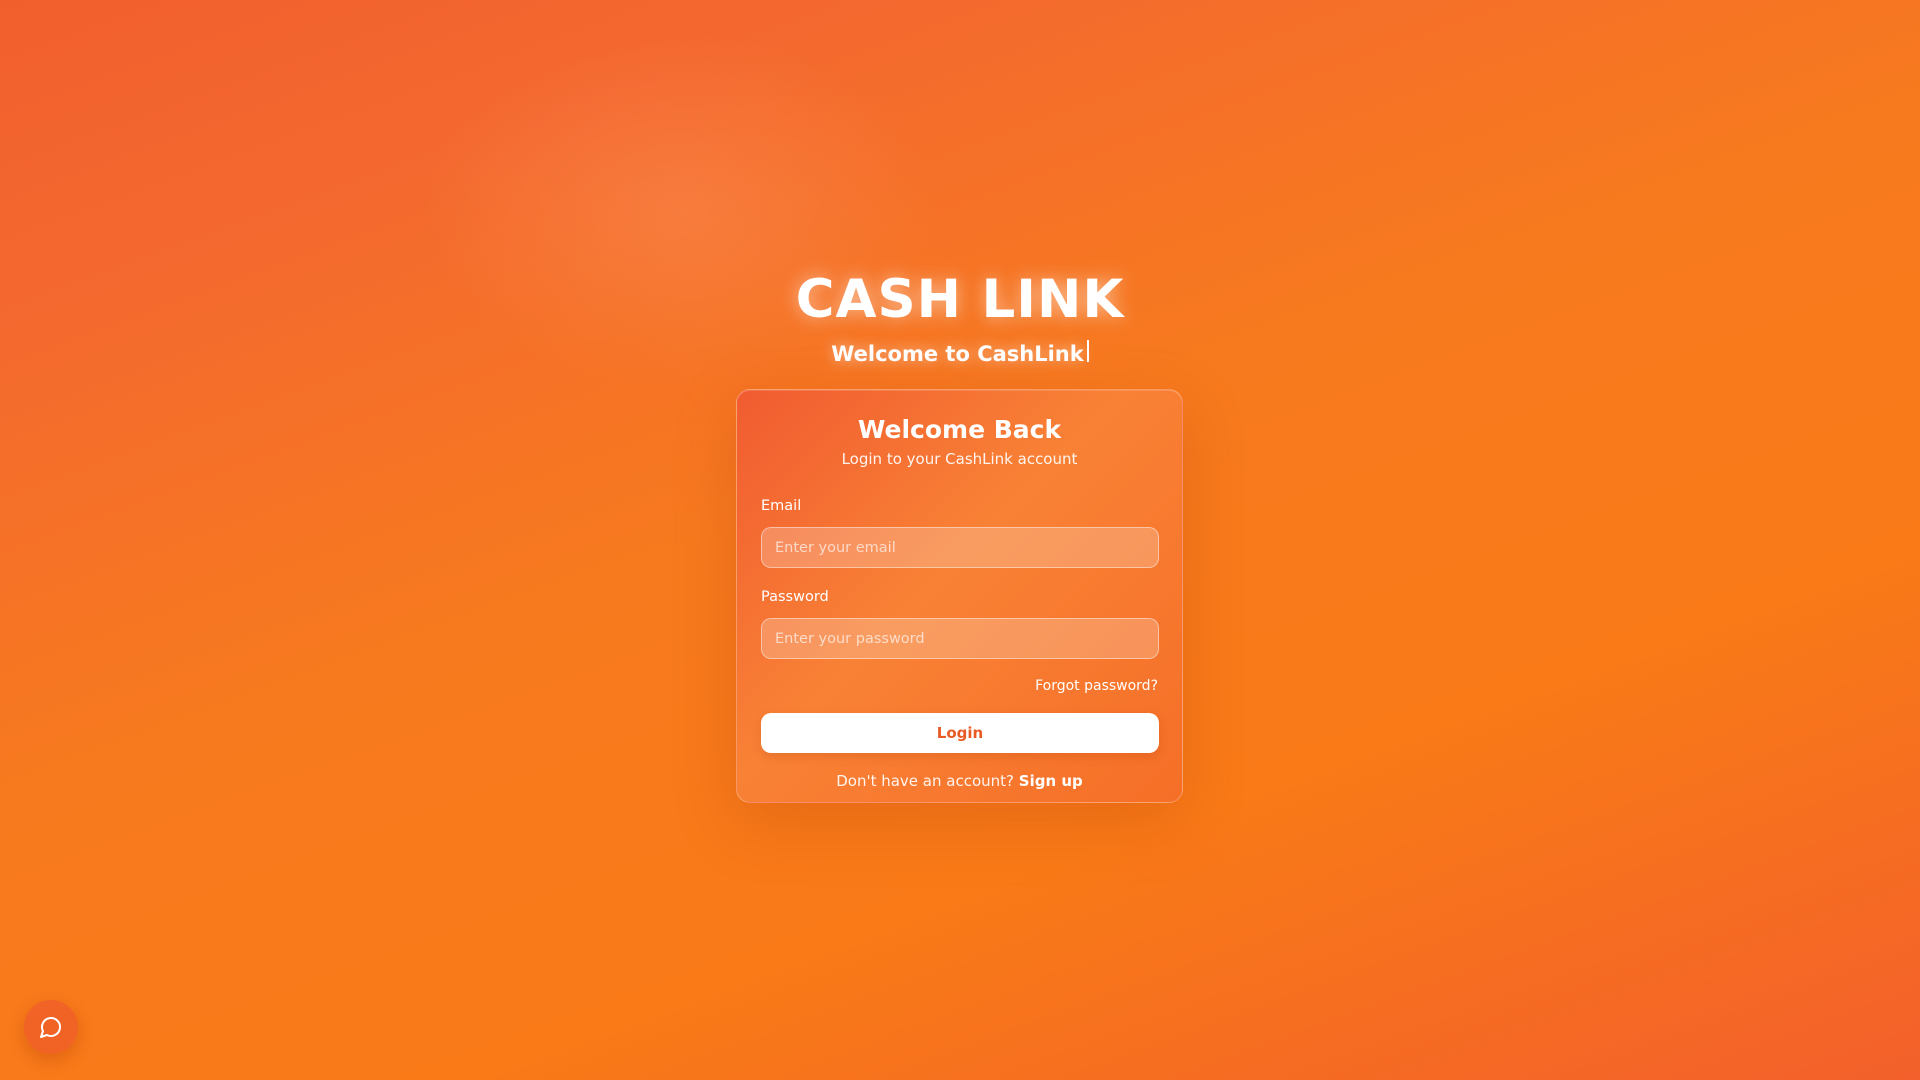  I want to click on signup-link: Sign up, so click(1051, 781).